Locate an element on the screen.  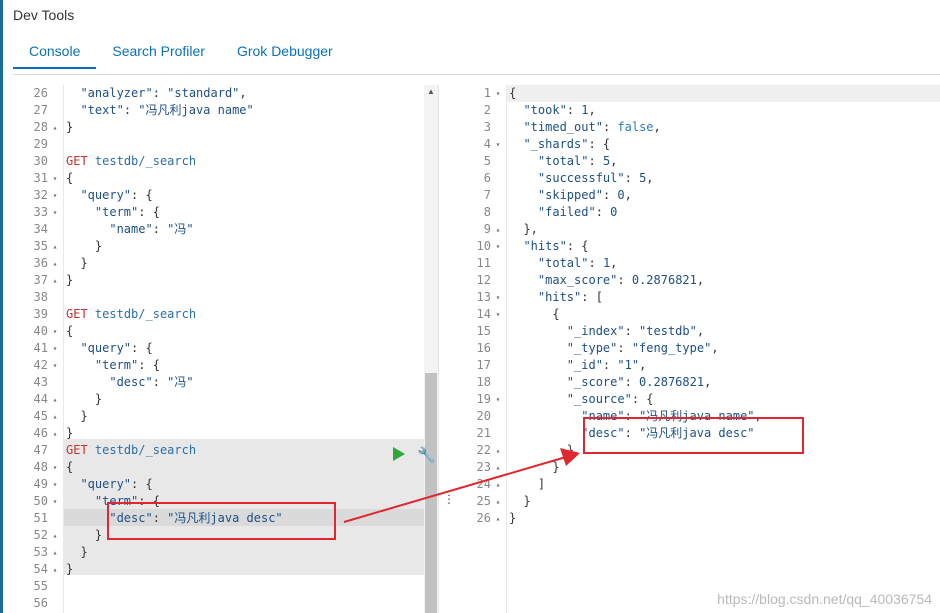
request-line: 36 ▴ } is located at coordinates (219, 263).